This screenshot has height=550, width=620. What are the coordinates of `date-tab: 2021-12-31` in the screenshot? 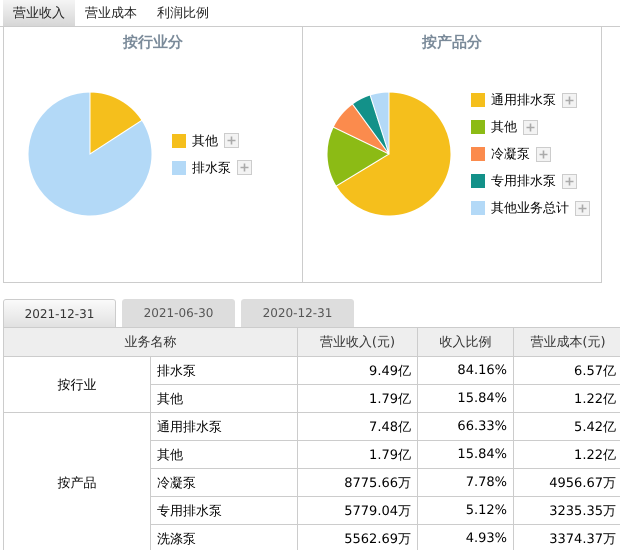 It's located at (59, 313).